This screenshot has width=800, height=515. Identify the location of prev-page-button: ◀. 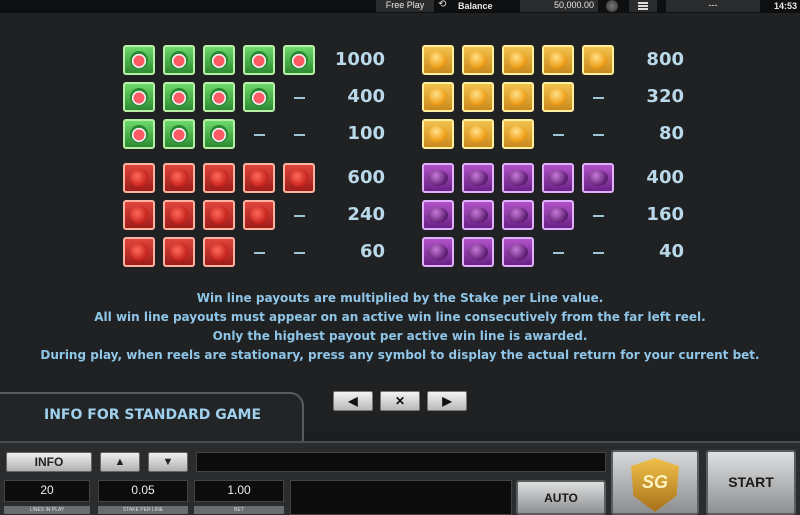
(353, 401).